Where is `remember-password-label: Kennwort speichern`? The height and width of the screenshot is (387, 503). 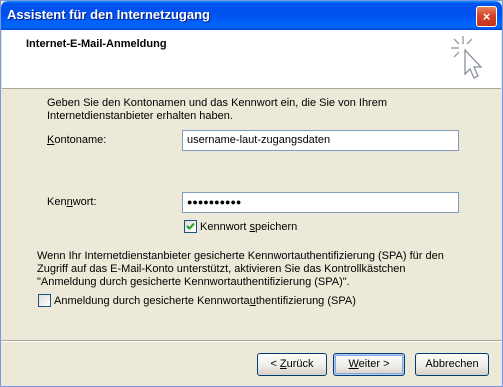
remember-password-label: Kennwort speichern is located at coordinates (248, 227).